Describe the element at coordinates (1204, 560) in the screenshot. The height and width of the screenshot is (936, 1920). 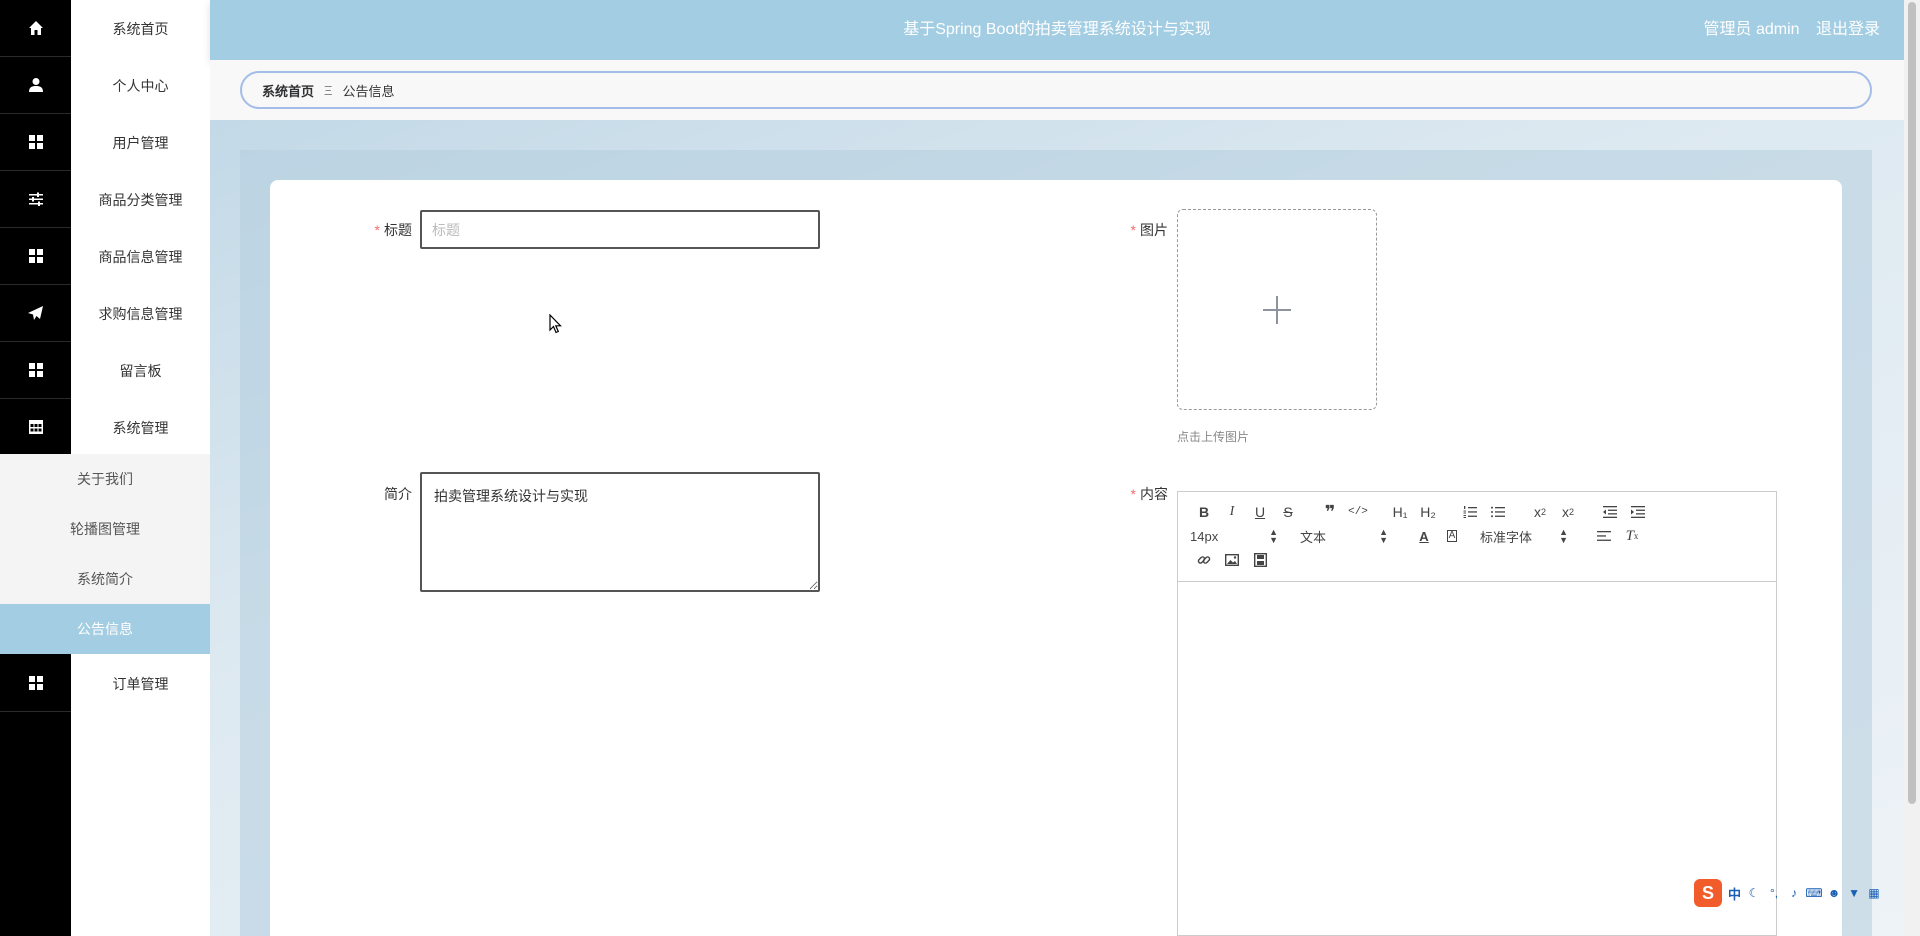
I see `link-icon` at that location.